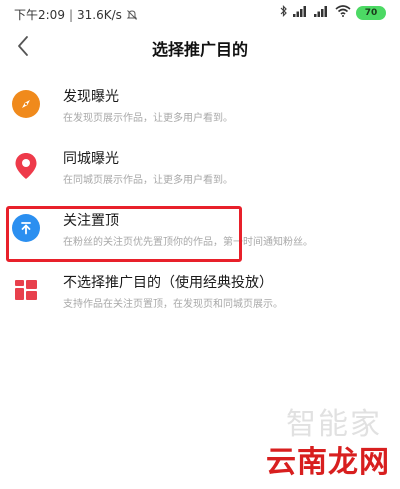 The width and height of the screenshot is (400, 489). Describe the element at coordinates (148, 118) in the screenshot. I see `option-description: 在发现页展示作品，让更多用户看到。` at that location.